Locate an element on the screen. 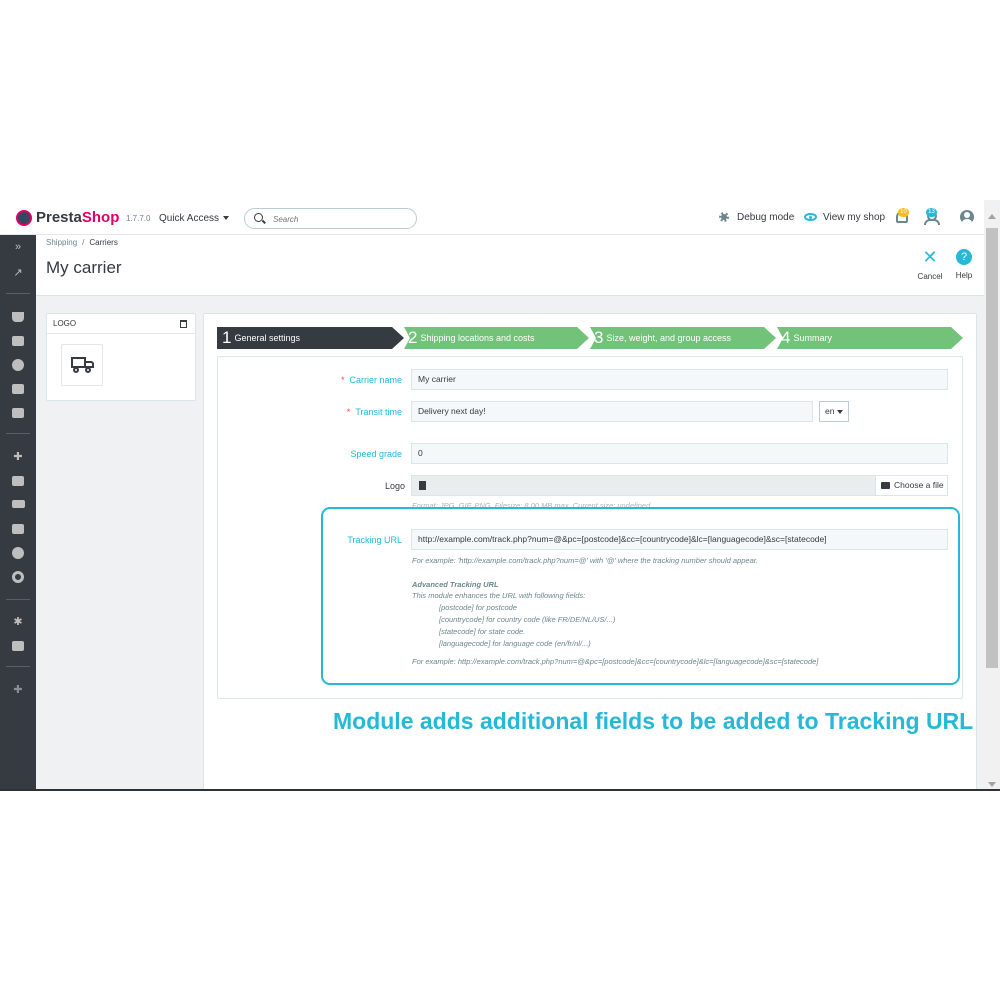 The width and height of the screenshot is (1000, 1000). scroll-thumb is located at coordinates (992, 448).